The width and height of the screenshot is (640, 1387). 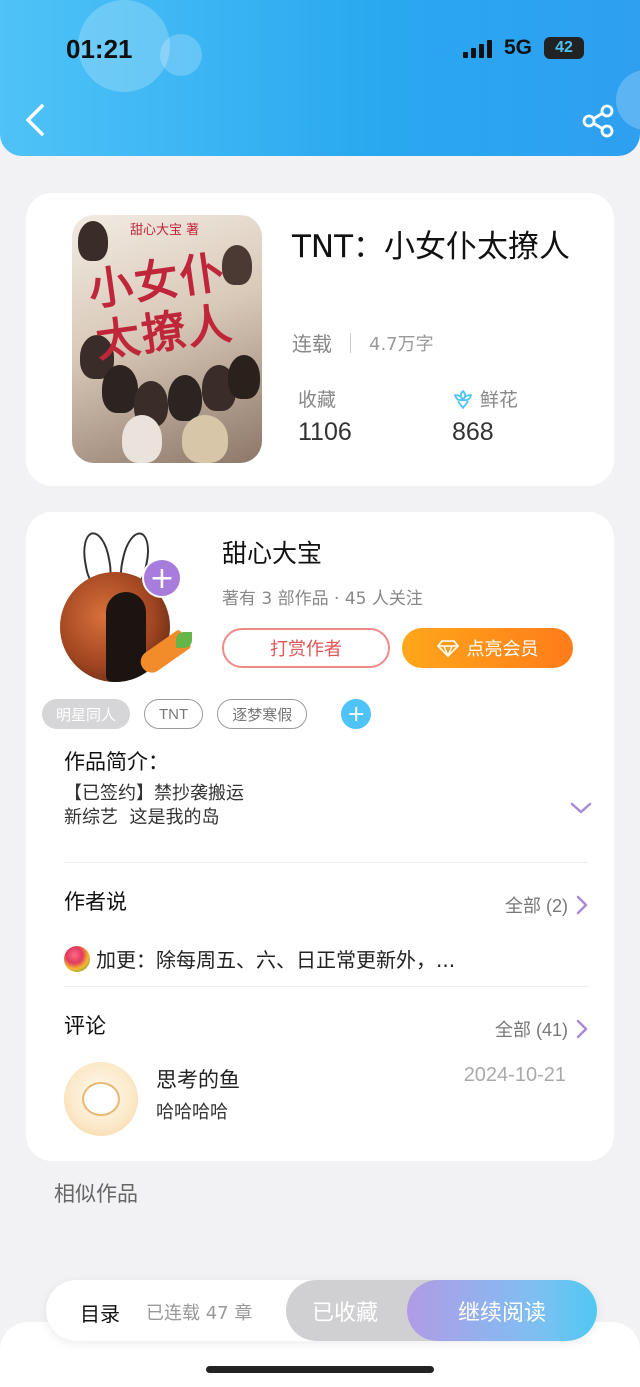 I want to click on diamond-icon, so click(x=447, y=648).